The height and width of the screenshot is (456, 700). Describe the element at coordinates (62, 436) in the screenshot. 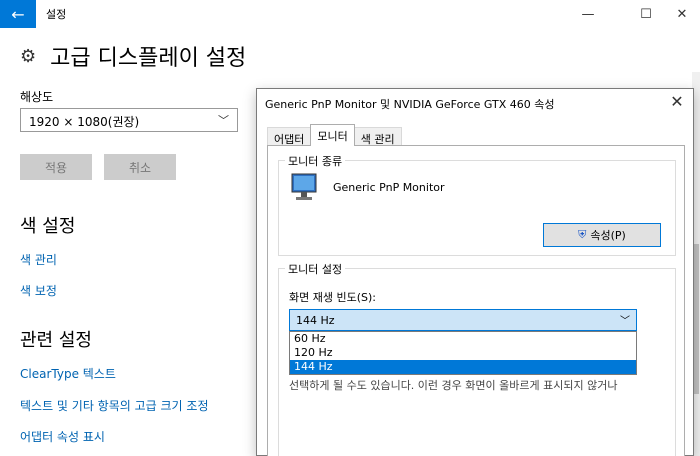

I see `adapter-properties-link: 어댑터 속성 표시` at that location.